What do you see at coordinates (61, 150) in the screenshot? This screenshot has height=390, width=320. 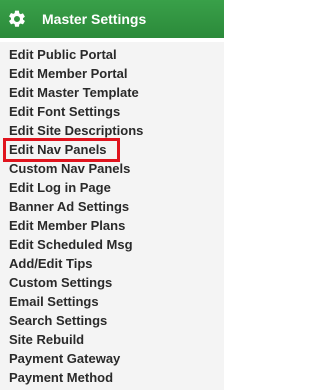 I see `highlight-box` at bounding box center [61, 150].